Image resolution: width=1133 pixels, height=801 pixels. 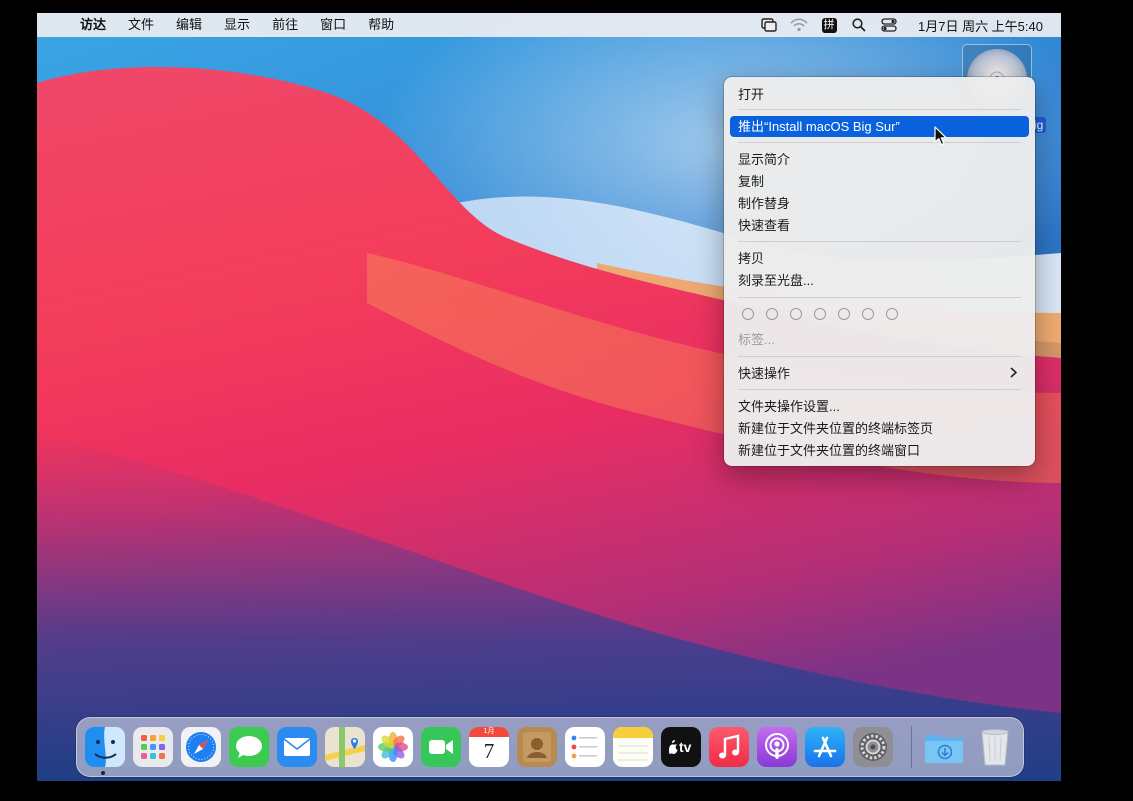 I want to click on control-center-icon, so click(x=889, y=25).